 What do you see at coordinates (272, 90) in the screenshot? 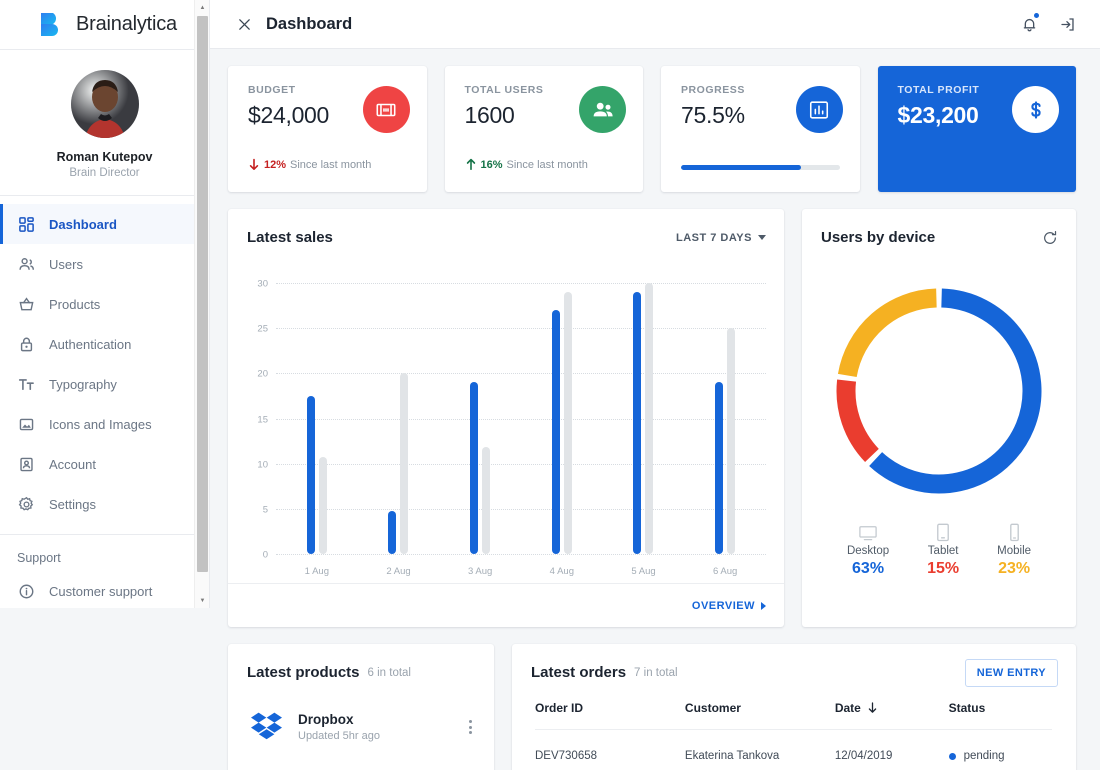
I see `stat-label: BUDGET` at bounding box center [272, 90].